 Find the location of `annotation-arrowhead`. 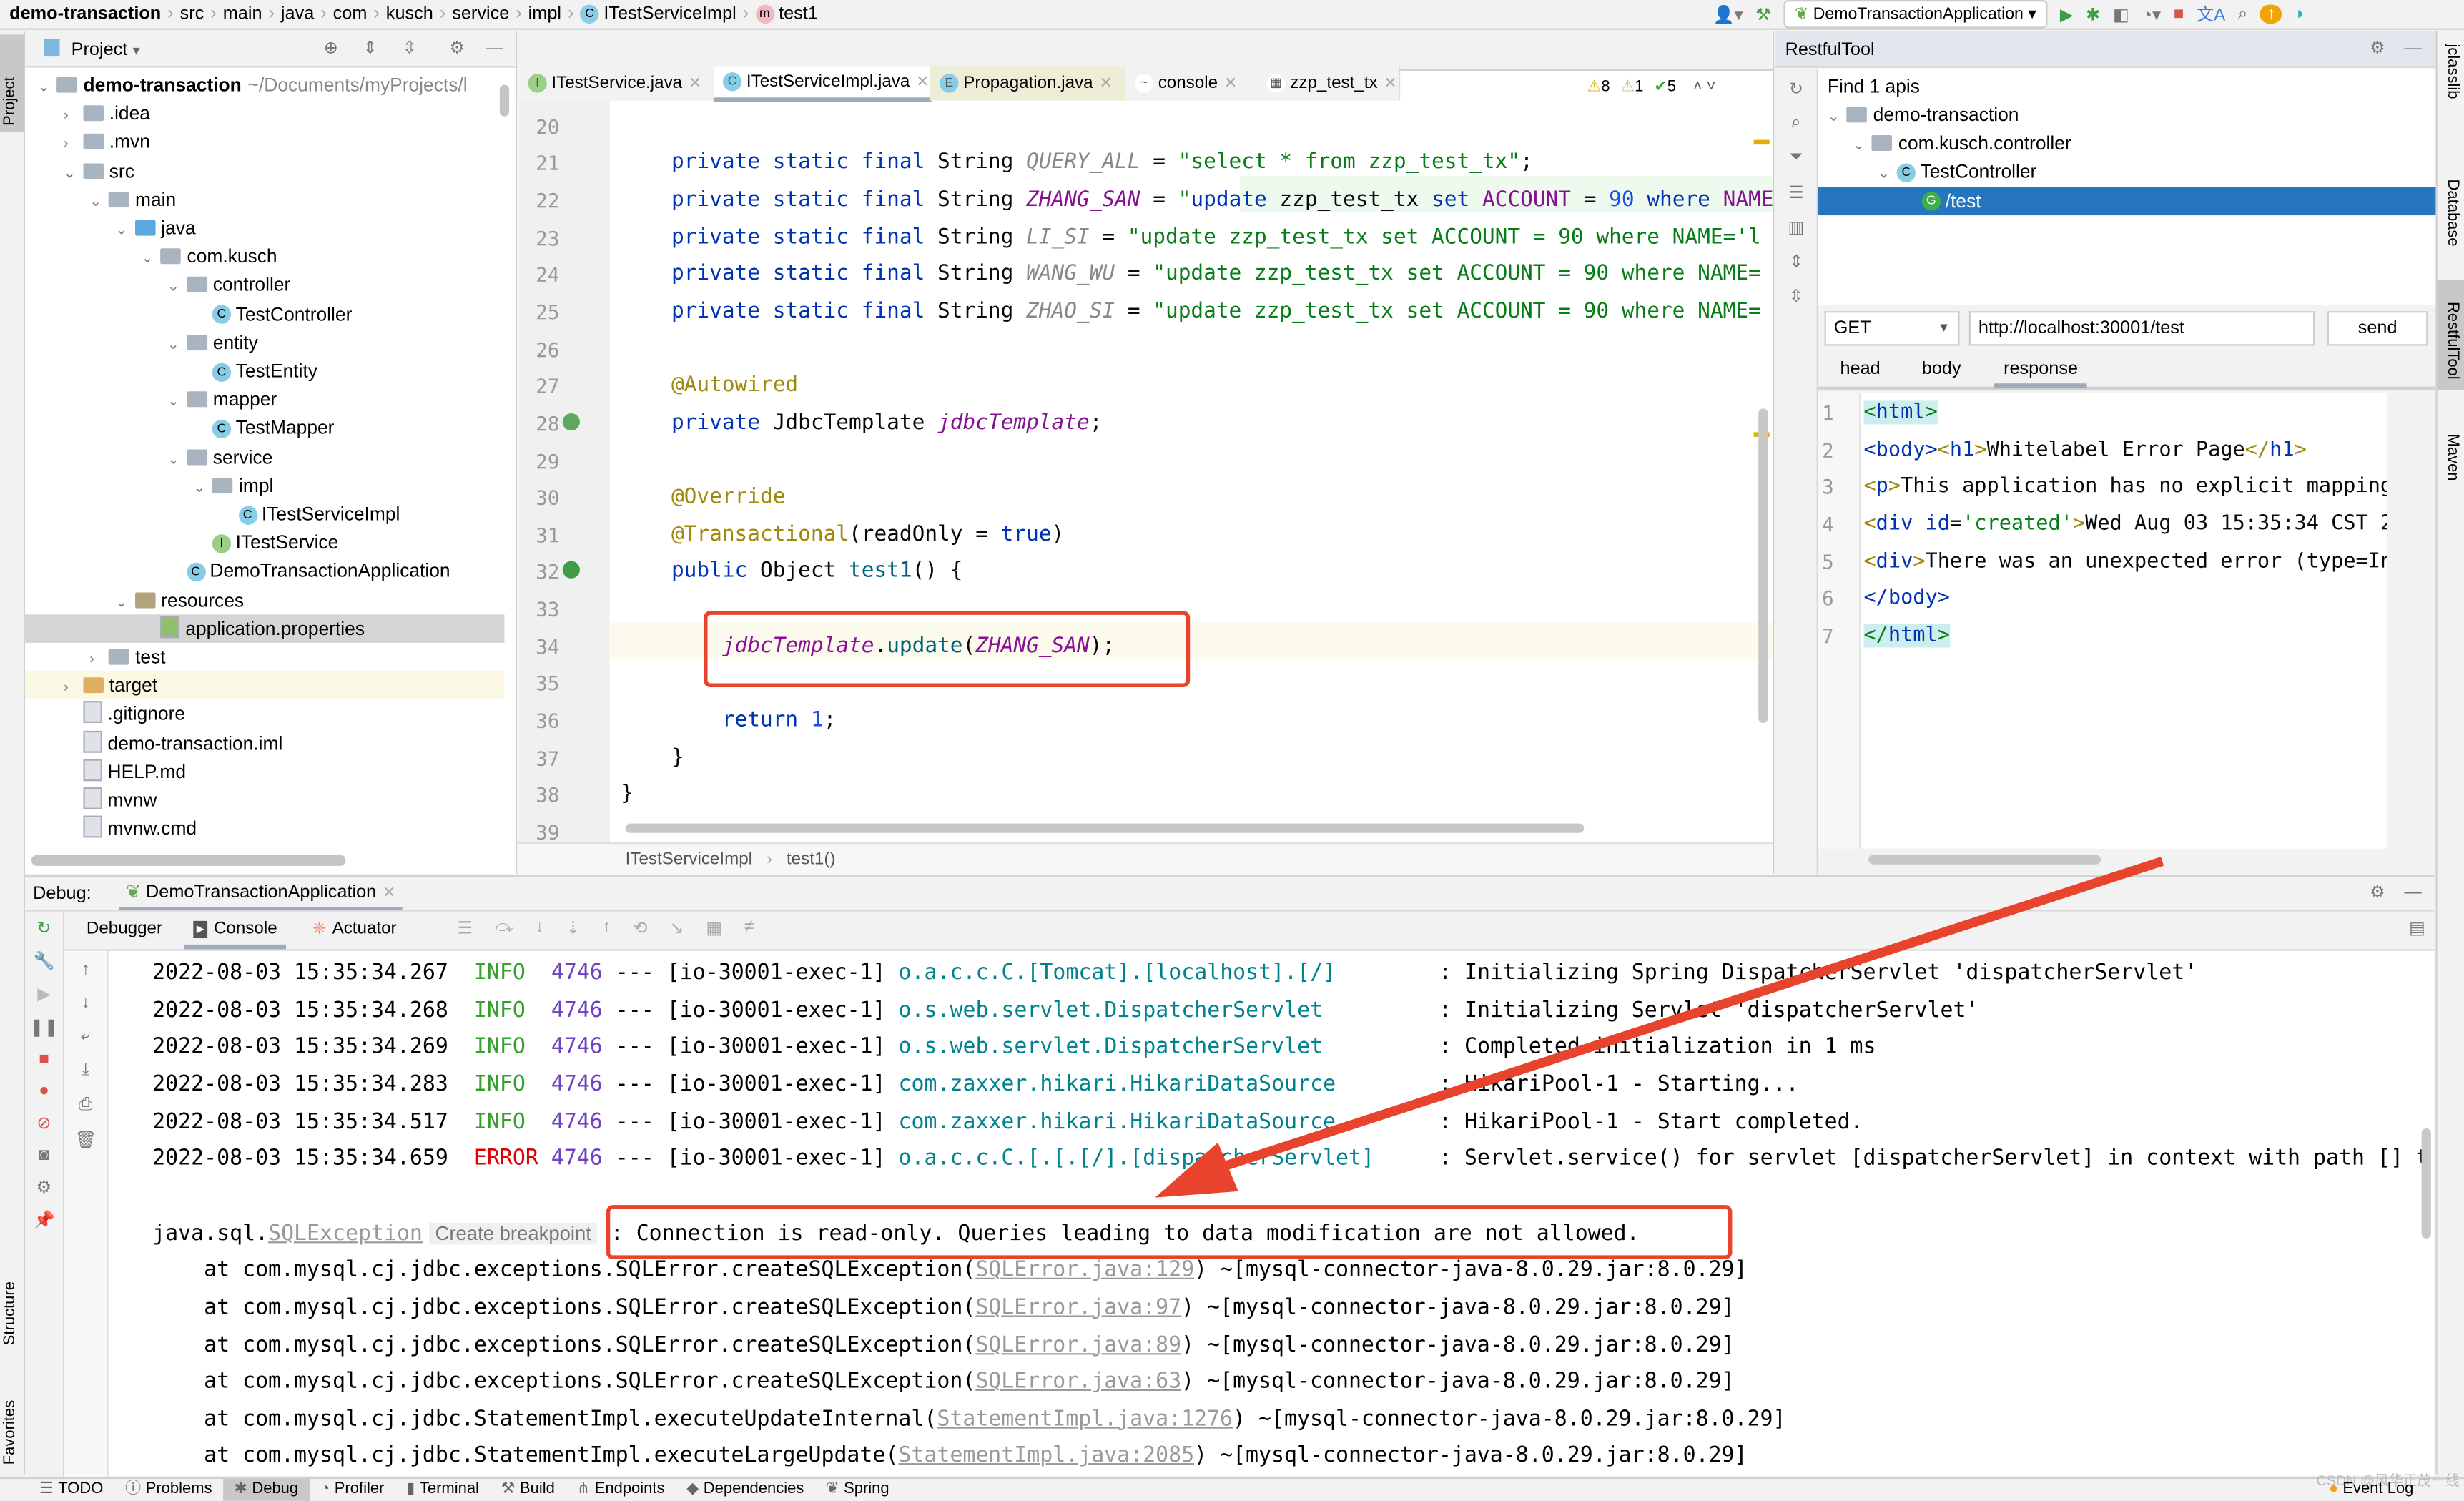

annotation-arrowhead is located at coordinates (1196, 1170).